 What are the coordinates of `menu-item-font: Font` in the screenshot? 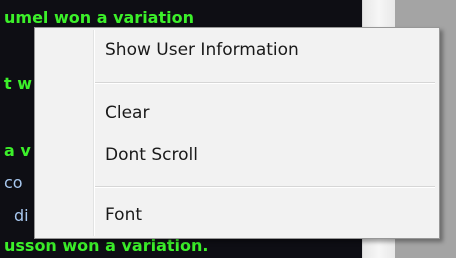 It's located at (237, 215).